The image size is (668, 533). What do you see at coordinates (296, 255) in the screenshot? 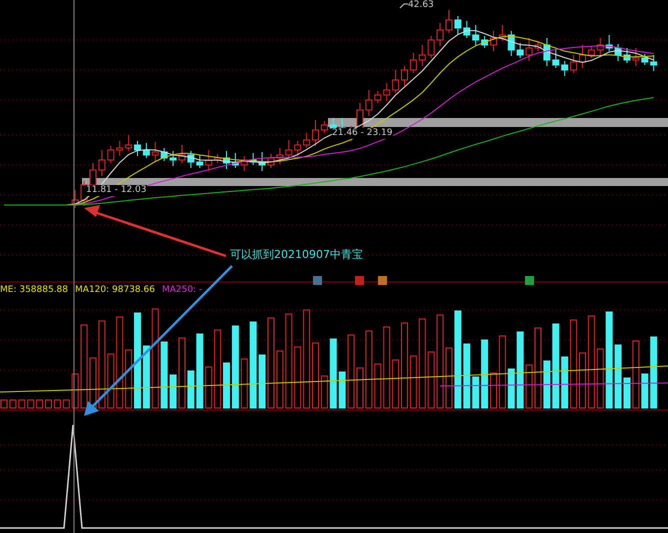
I see `annotation-text: 可以抓到20210907中青宝` at bounding box center [296, 255].